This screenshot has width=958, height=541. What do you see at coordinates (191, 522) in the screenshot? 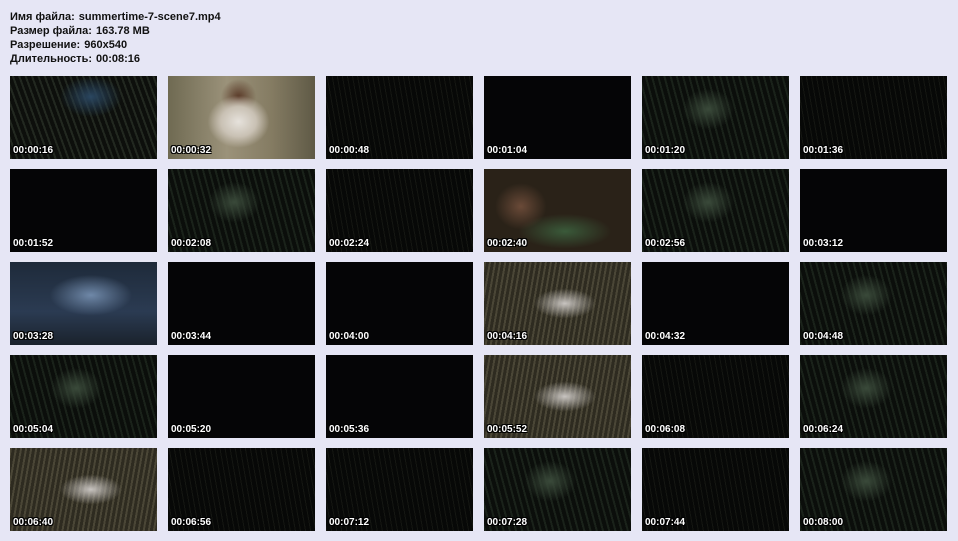
I see `thumbnail-timestamp: 00:06:56` at bounding box center [191, 522].